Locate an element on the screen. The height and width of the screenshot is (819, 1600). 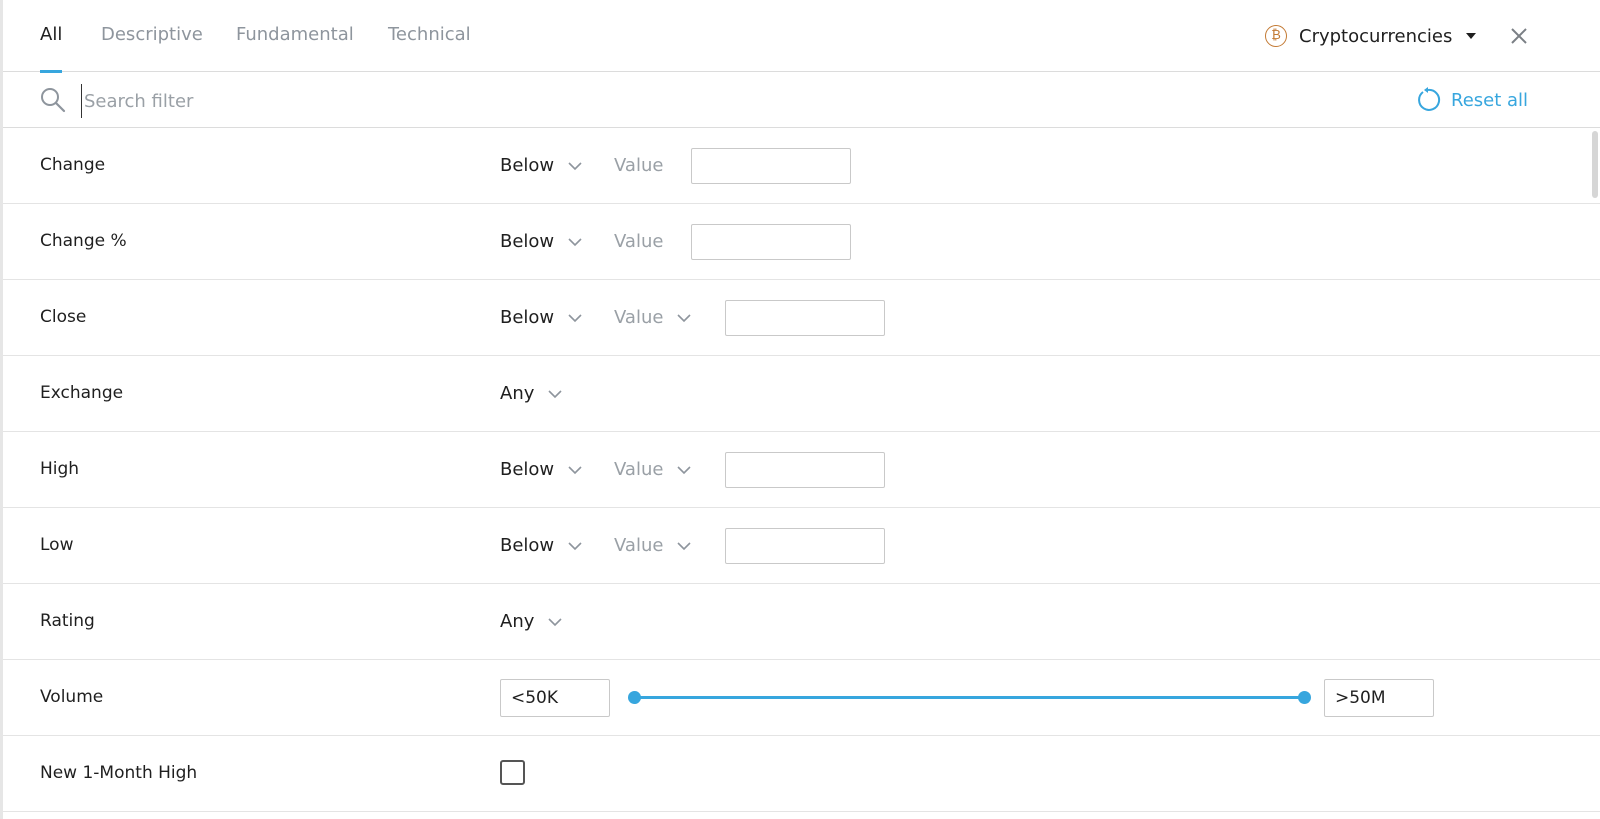
slider-track is located at coordinates (969, 697).